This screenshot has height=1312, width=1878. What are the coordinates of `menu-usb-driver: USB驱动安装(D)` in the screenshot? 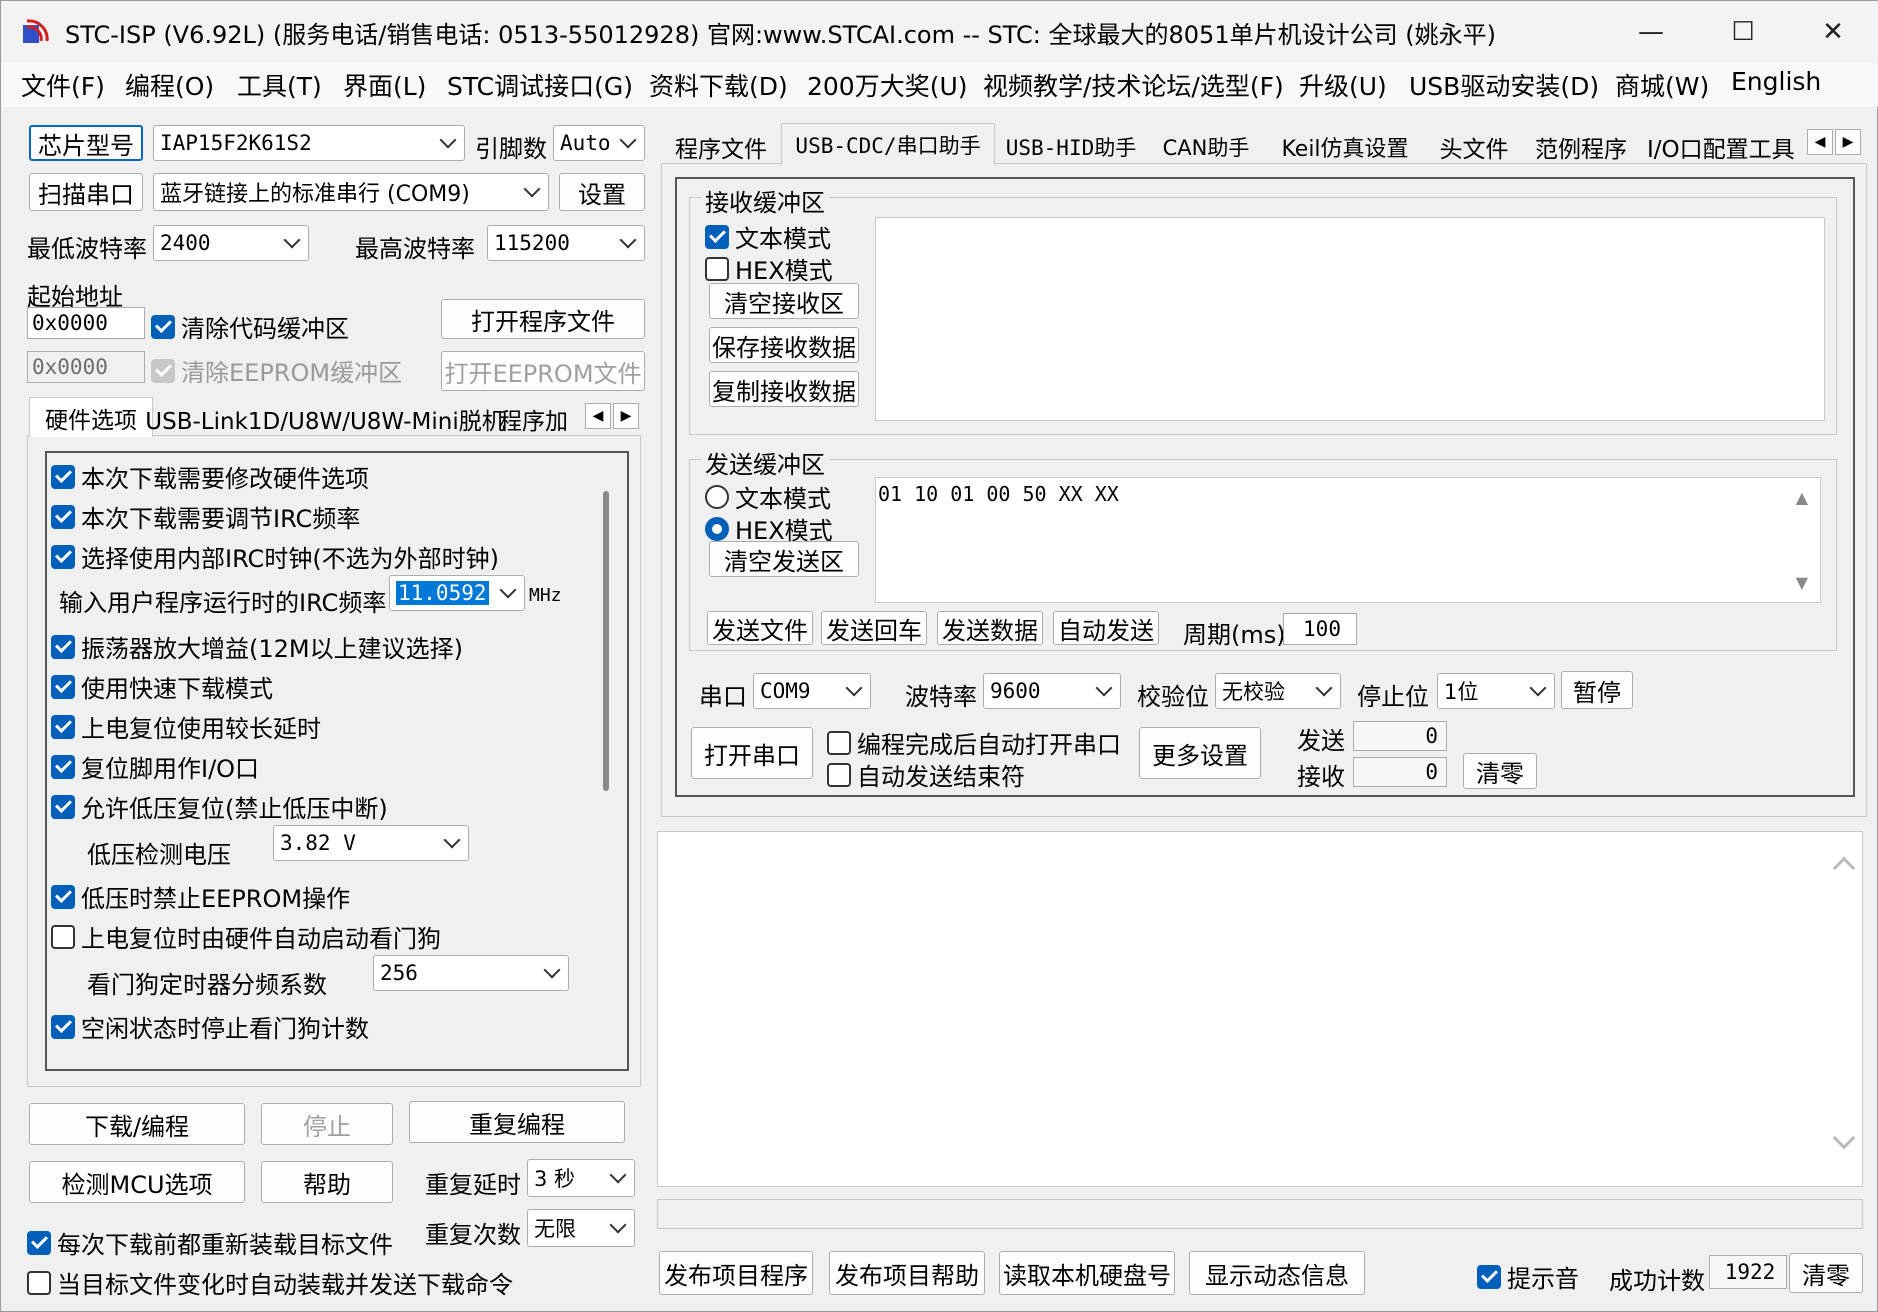 It's located at (1504, 85).